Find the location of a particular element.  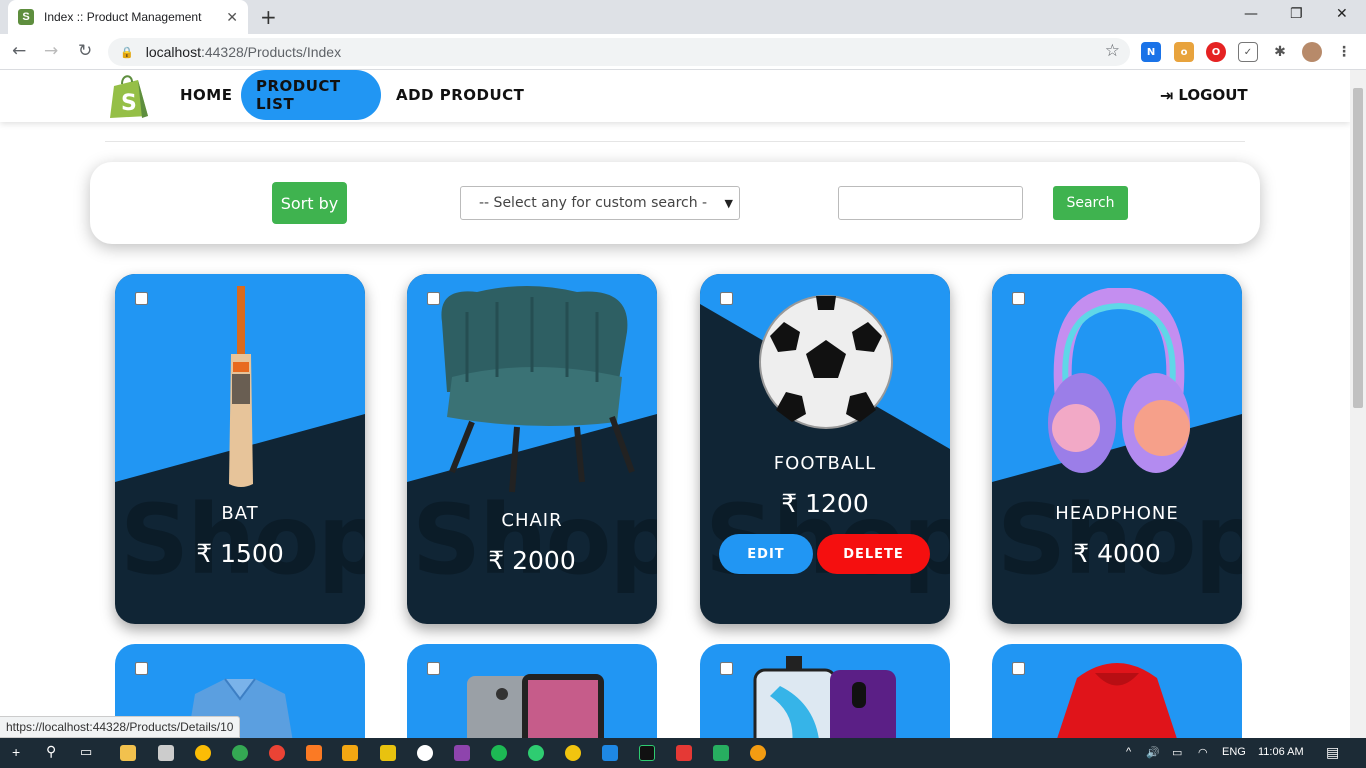

football-image is located at coordinates (826, 362).